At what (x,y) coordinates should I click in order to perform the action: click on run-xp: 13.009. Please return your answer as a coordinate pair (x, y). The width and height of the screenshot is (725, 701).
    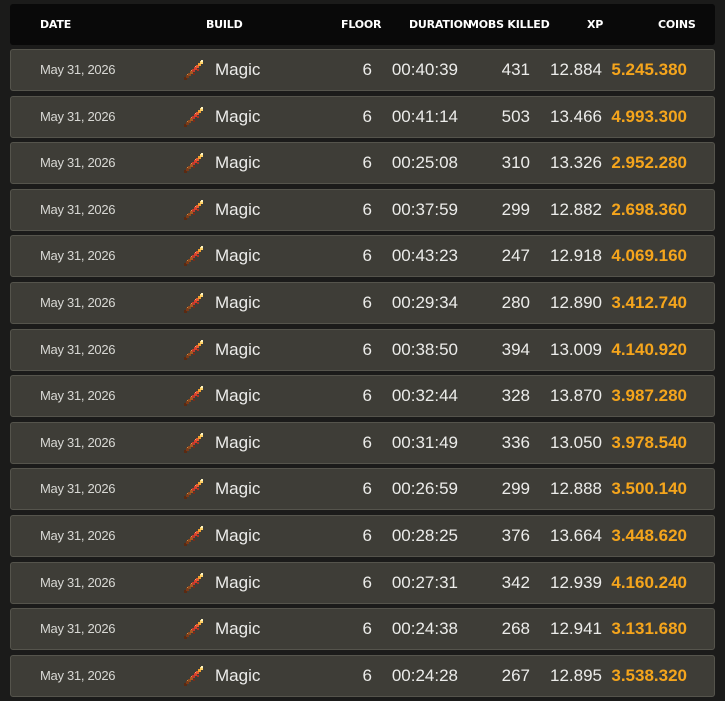
    Looking at the image, I should click on (576, 349).